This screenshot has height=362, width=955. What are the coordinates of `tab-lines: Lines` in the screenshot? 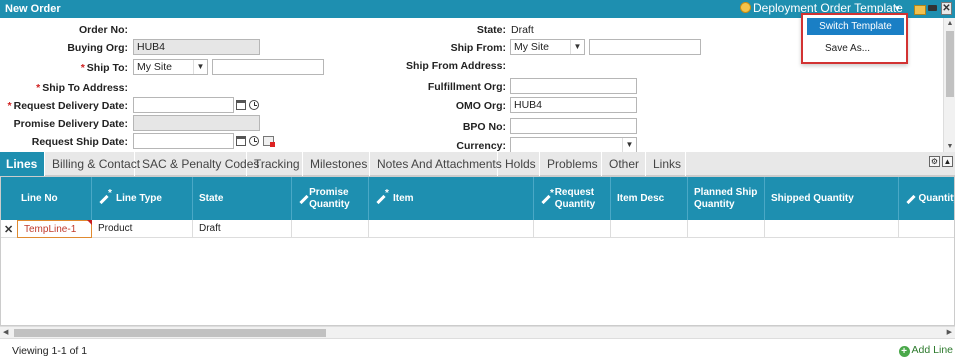 It's located at (22, 164).